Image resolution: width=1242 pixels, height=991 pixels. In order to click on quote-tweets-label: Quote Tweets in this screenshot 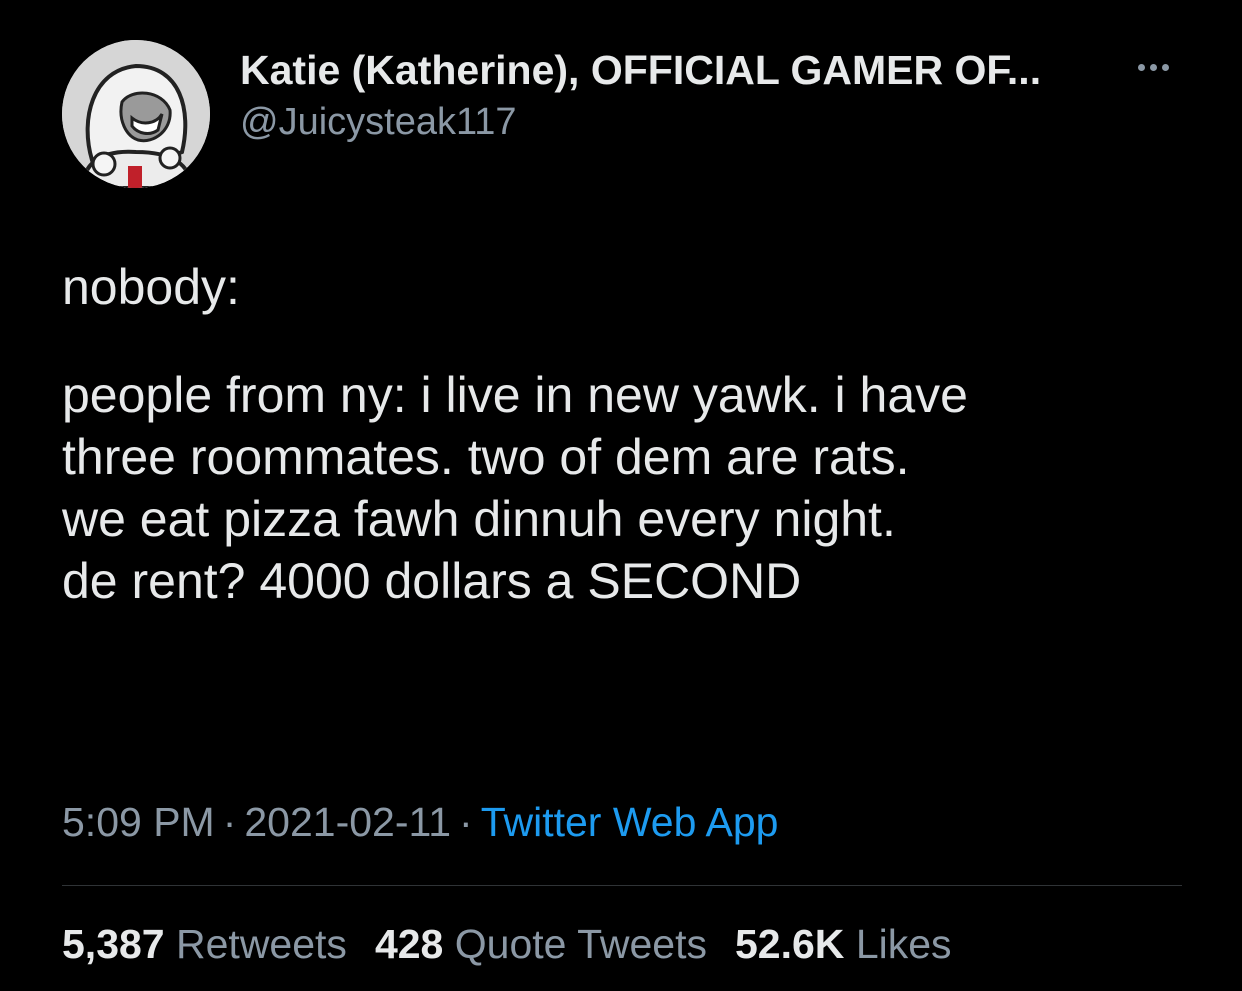, I will do `click(580, 944)`.